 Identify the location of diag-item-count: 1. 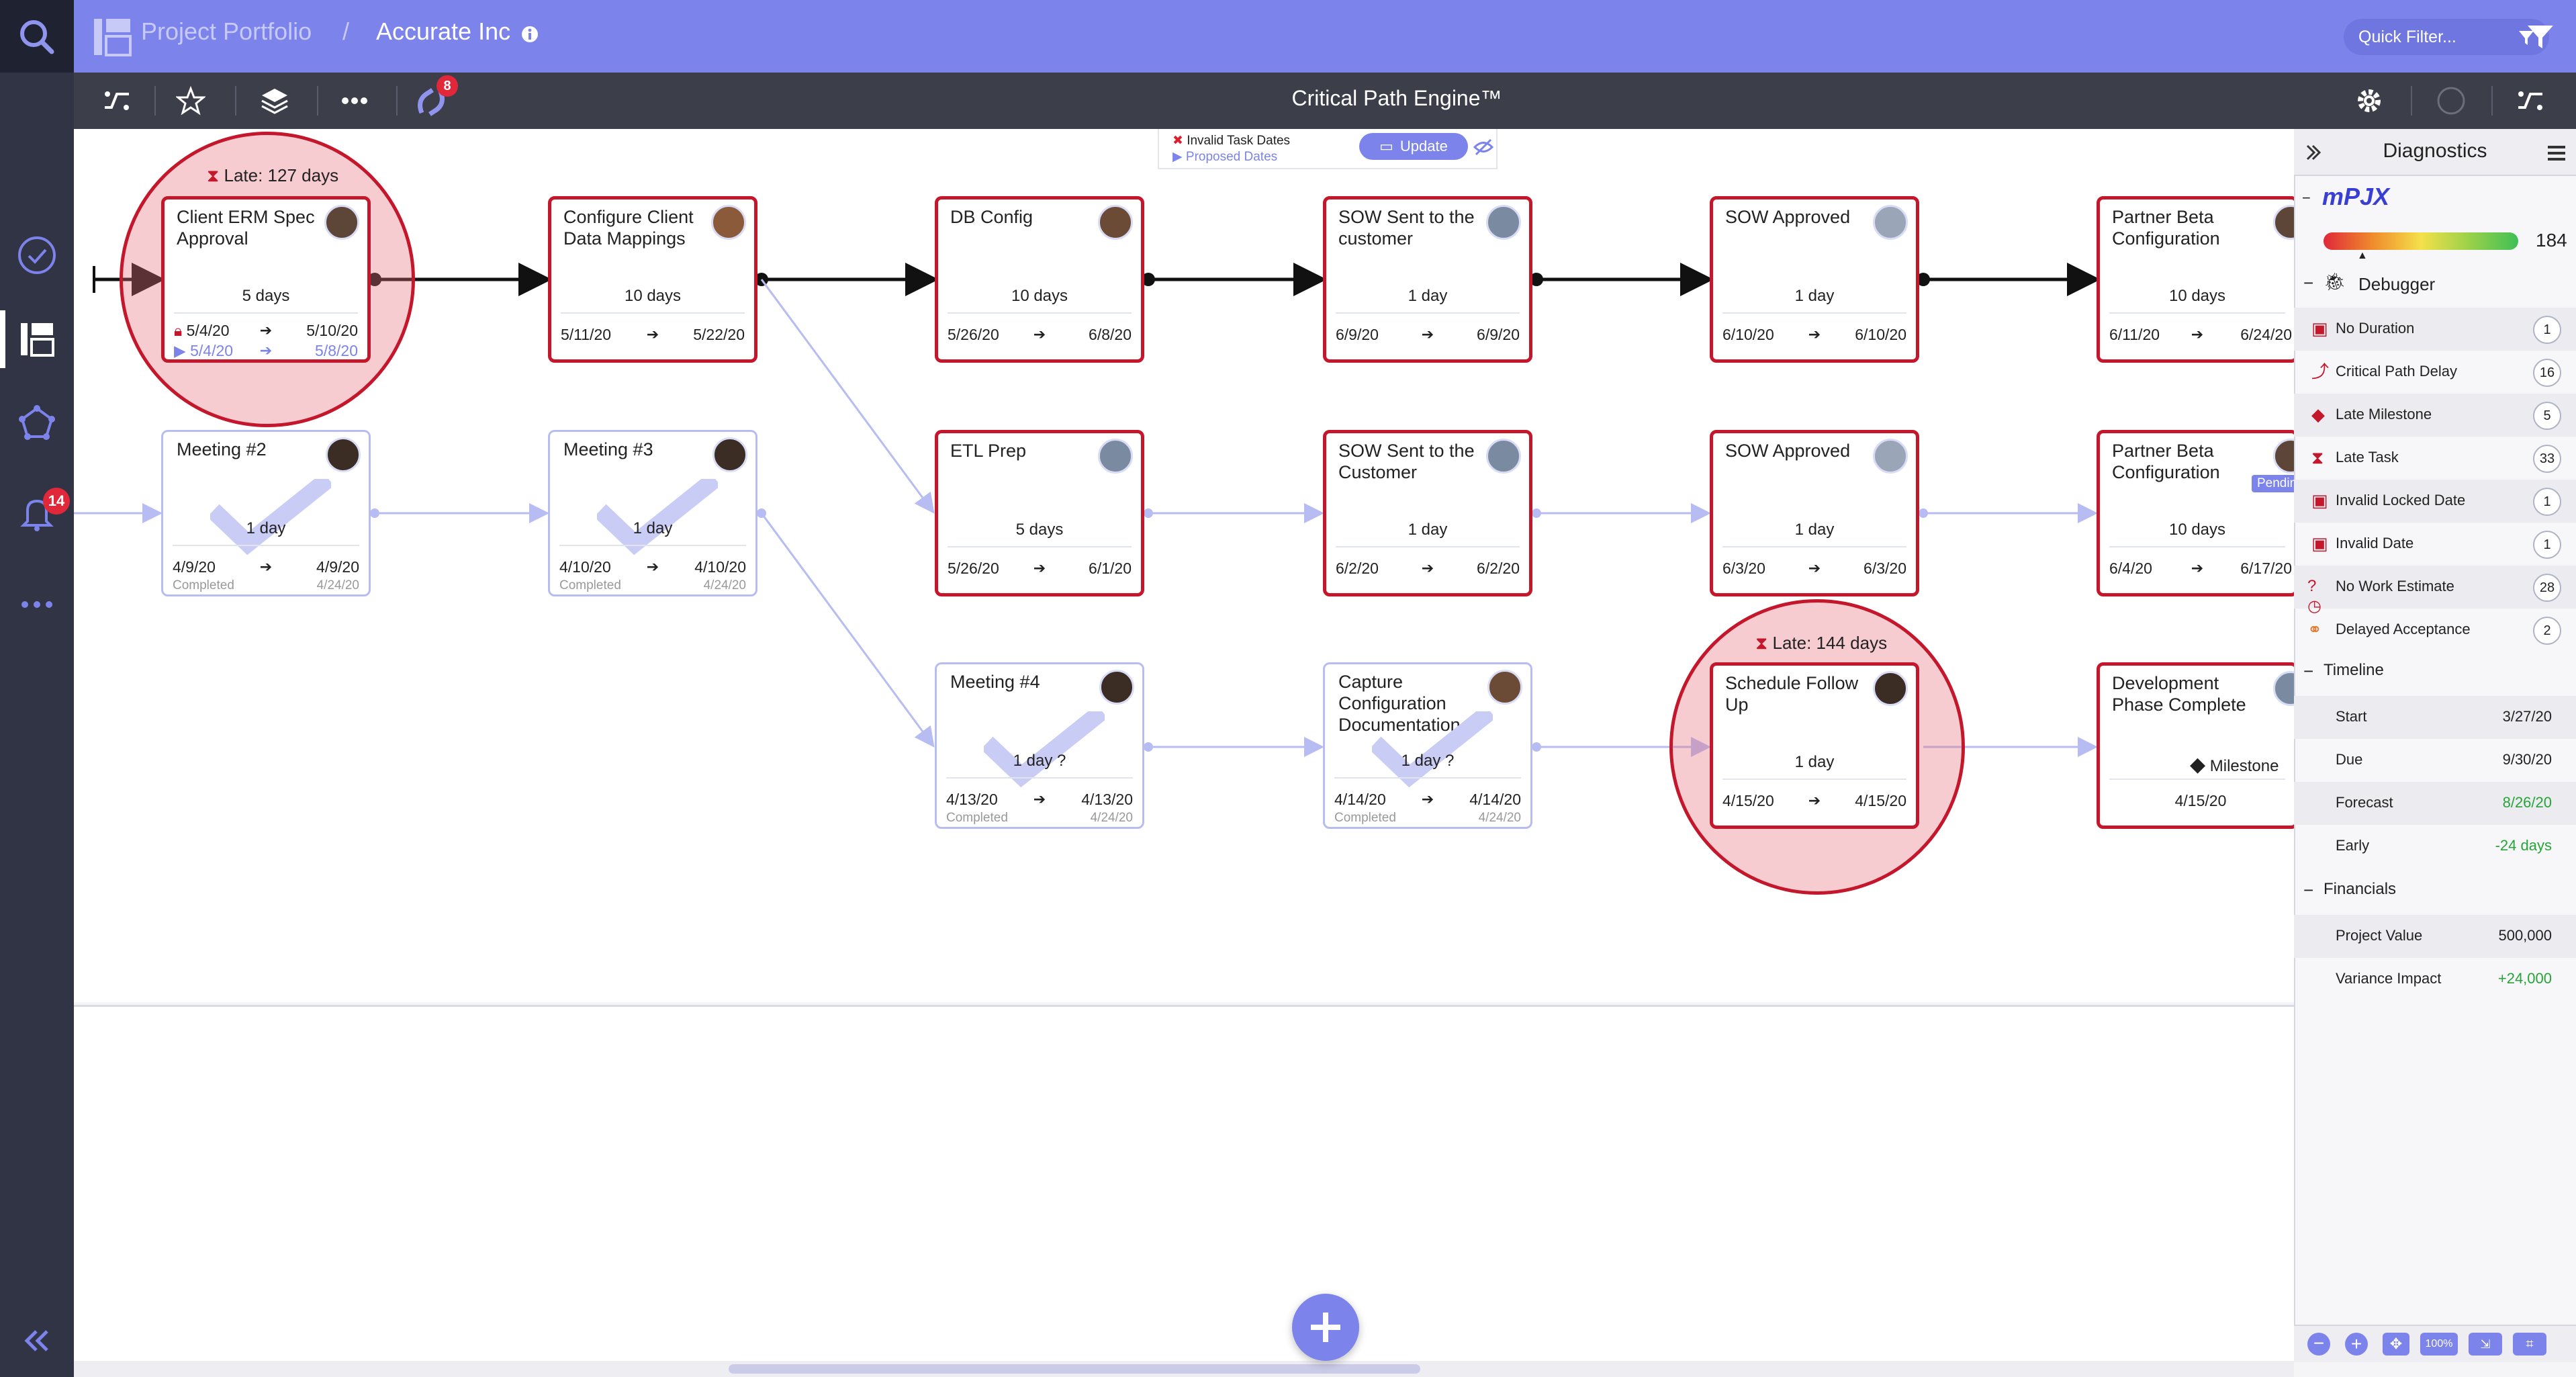
(2547, 330).